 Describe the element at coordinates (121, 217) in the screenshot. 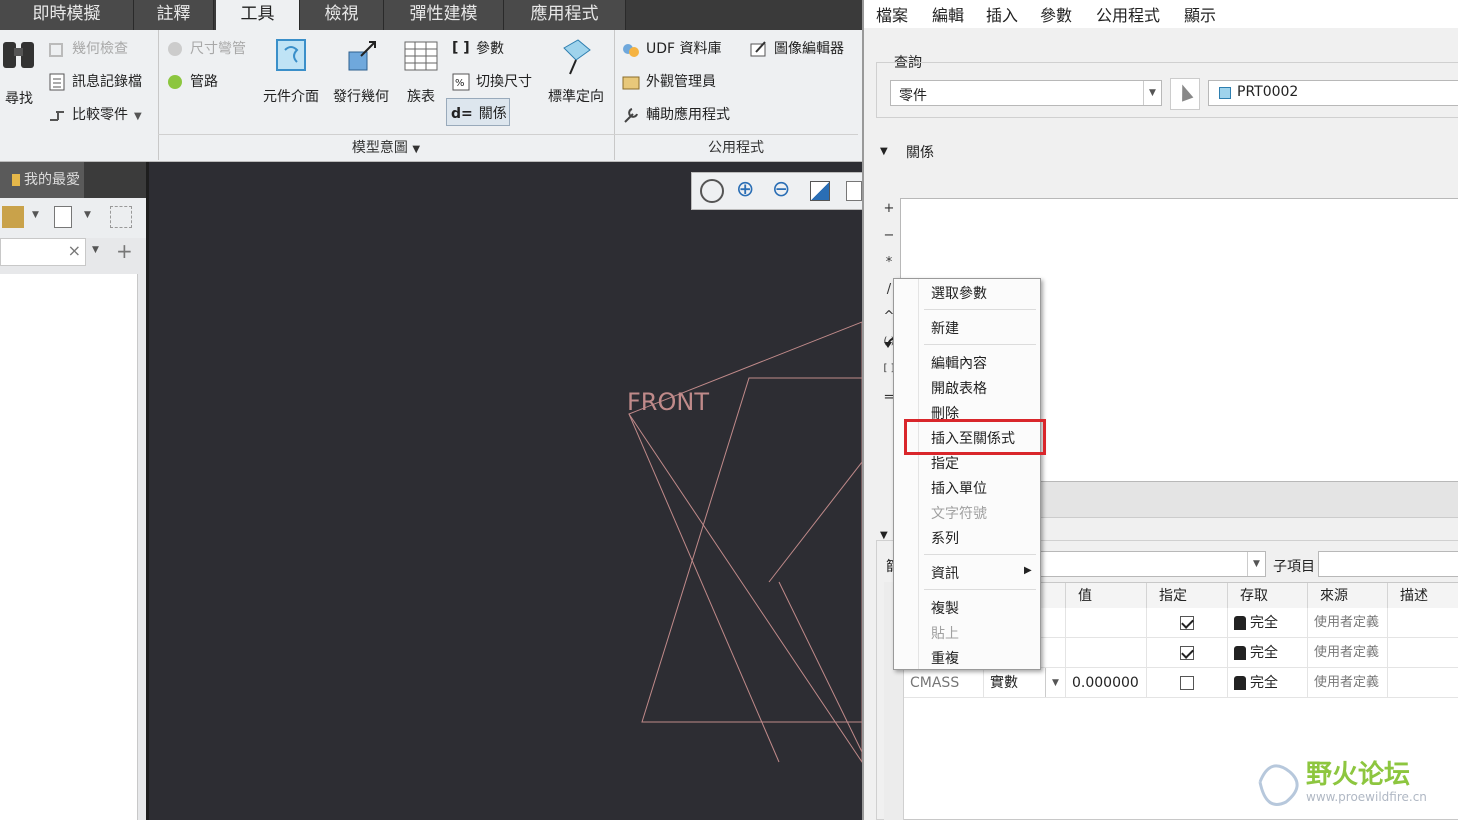

I see `filter-icon` at that location.